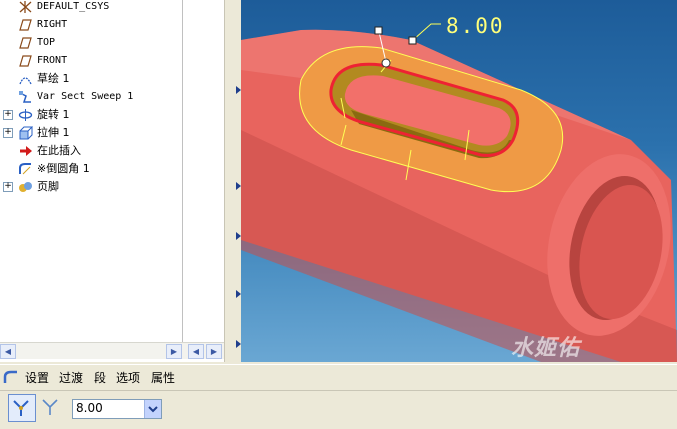  What do you see at coordinates (91, 133) in the screenshot?
I see `tree-item-extrude-1: + 拉伸 1` at bounding box center [91, 133].